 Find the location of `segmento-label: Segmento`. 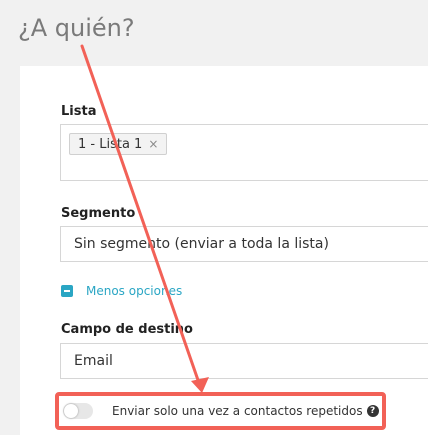

segmento-label: Segmento is located at coordinates (98, 213).